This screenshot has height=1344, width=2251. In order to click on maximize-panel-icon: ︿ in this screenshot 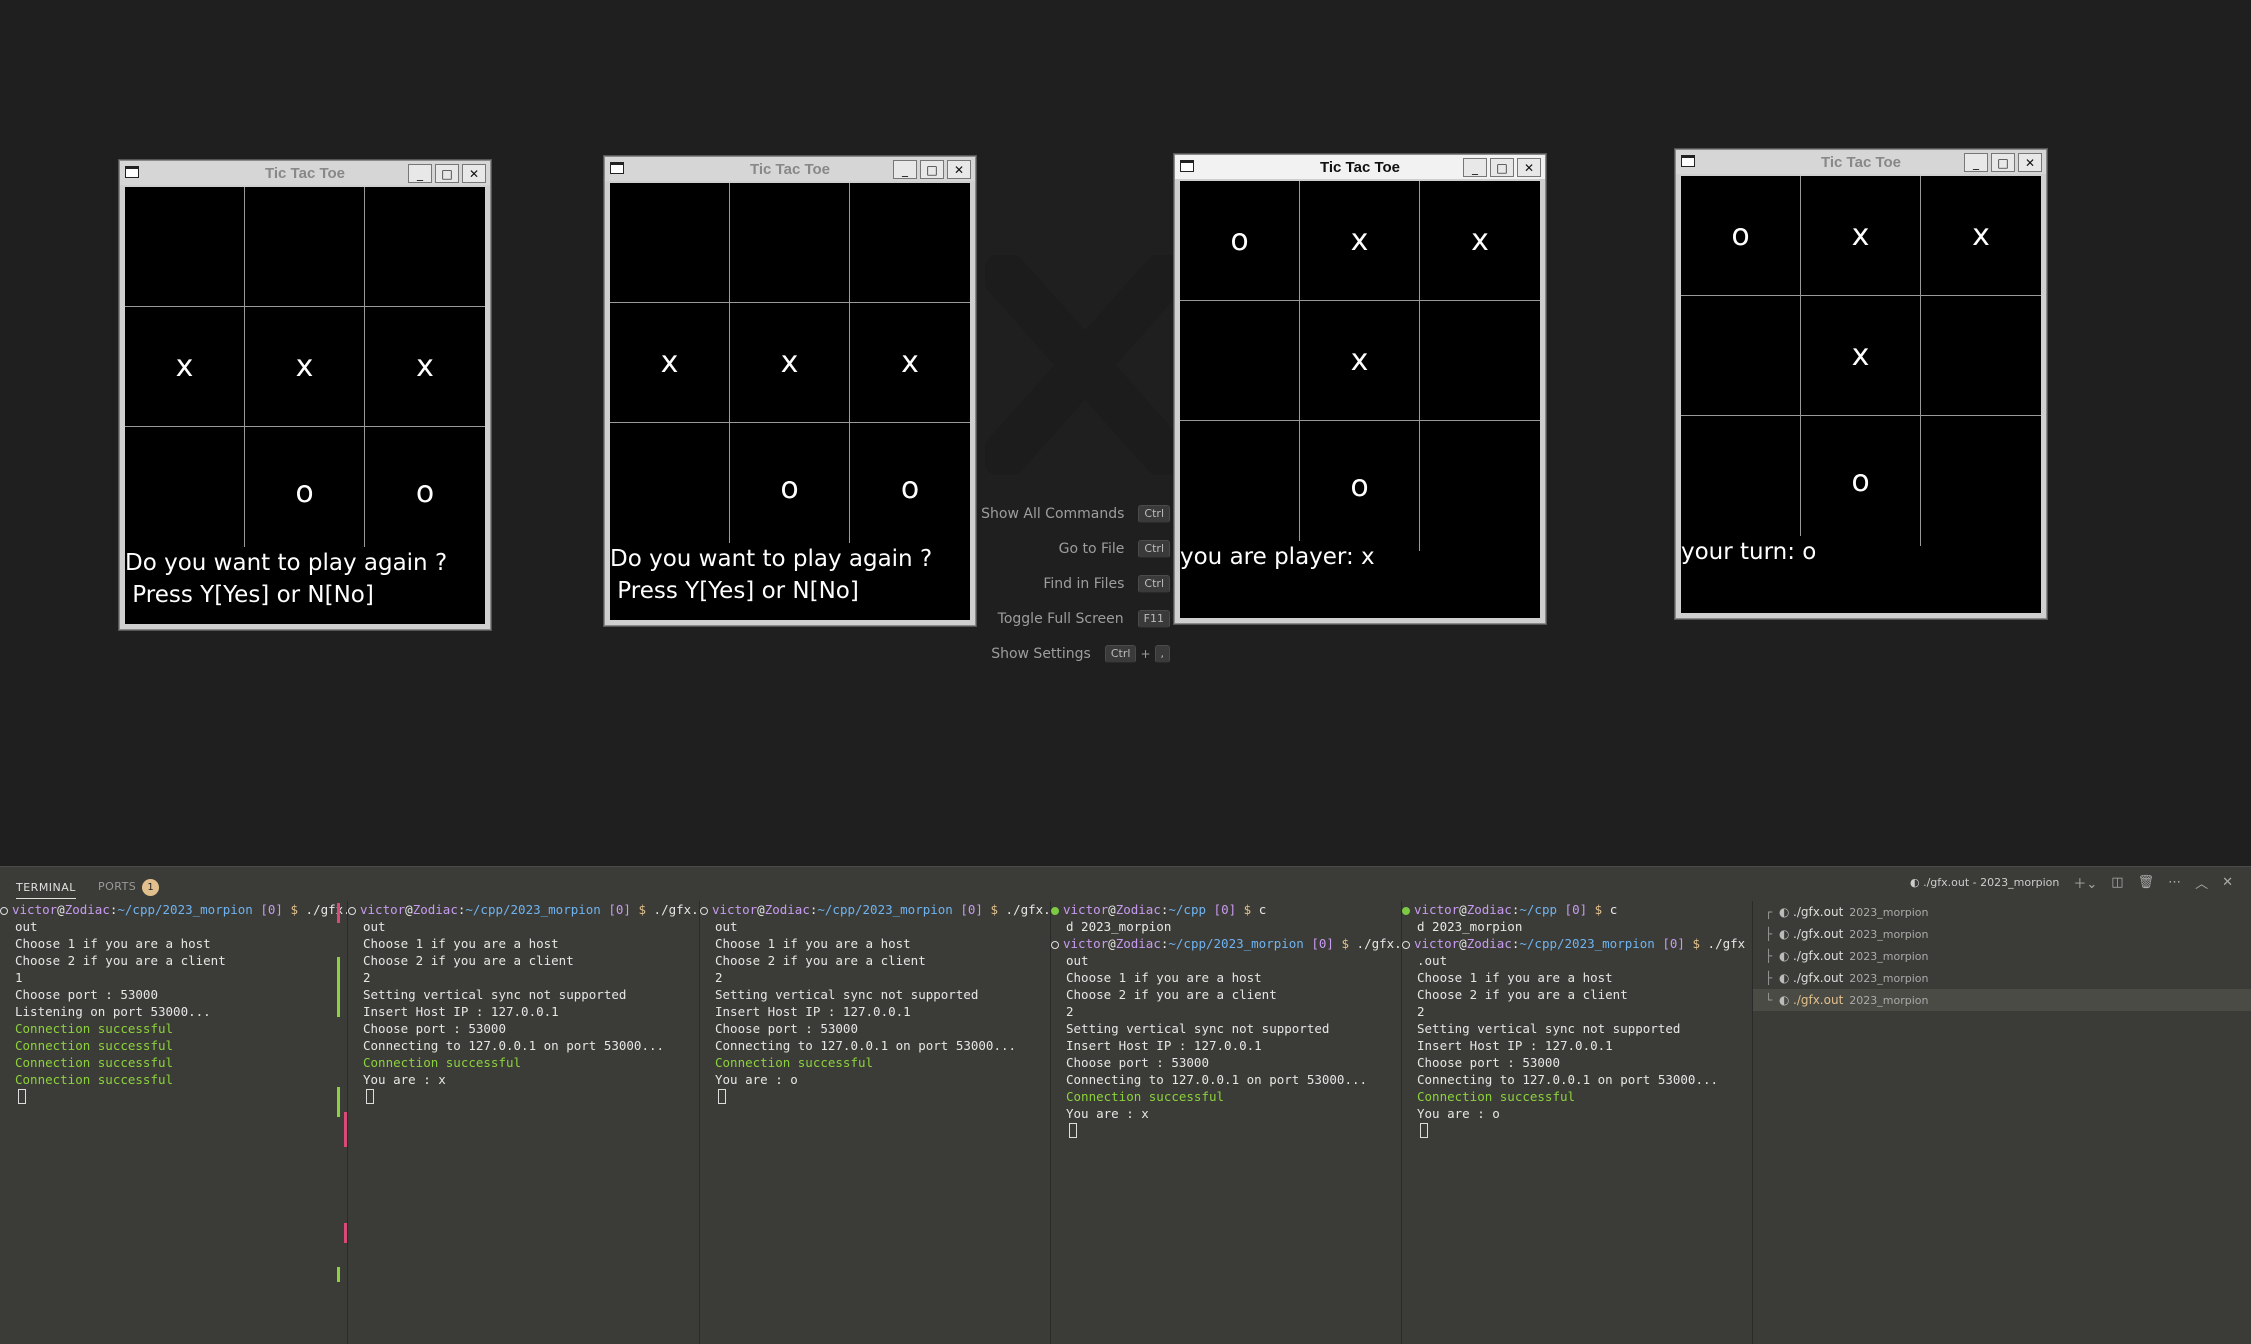, I will do `click(2201, 882)`.